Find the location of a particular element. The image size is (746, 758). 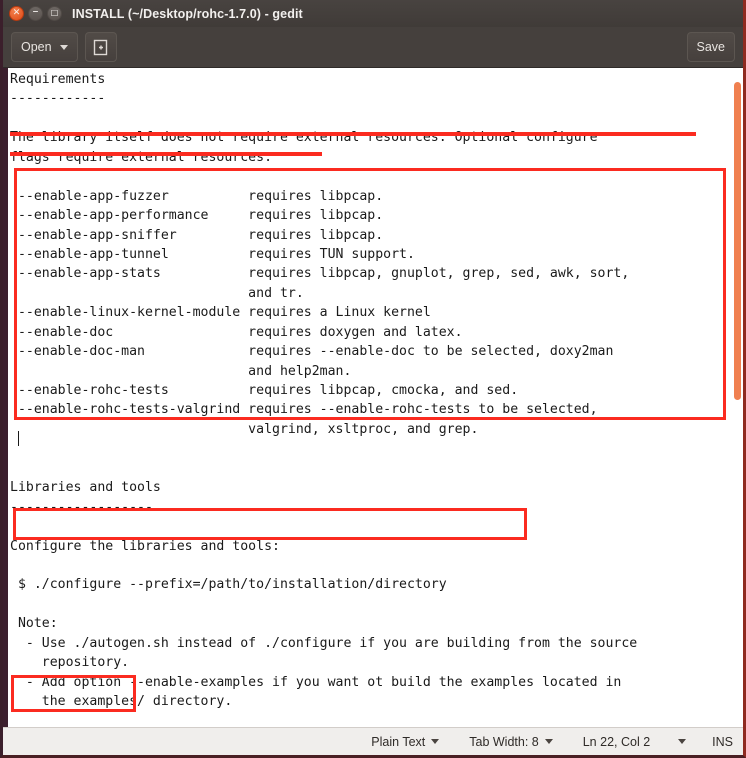

save-button: Save is located at coordinates (710, 47).